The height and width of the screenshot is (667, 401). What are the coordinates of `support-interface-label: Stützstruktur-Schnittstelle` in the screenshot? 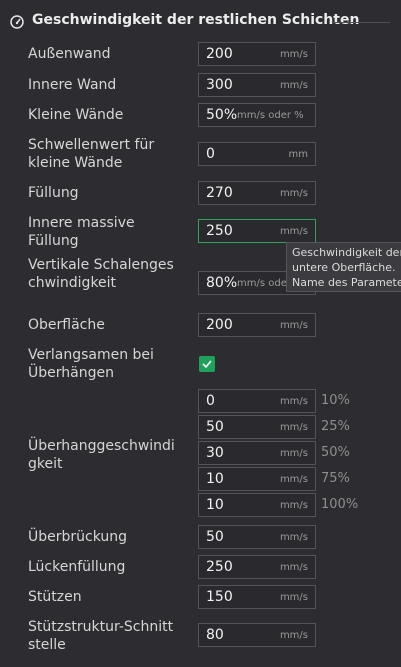 It's located at (101, 636).